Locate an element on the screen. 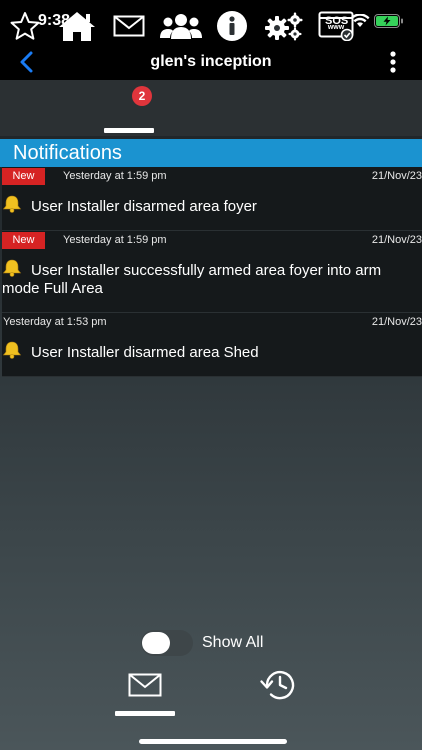  notifications-tab is located at coordinates (129, 26).